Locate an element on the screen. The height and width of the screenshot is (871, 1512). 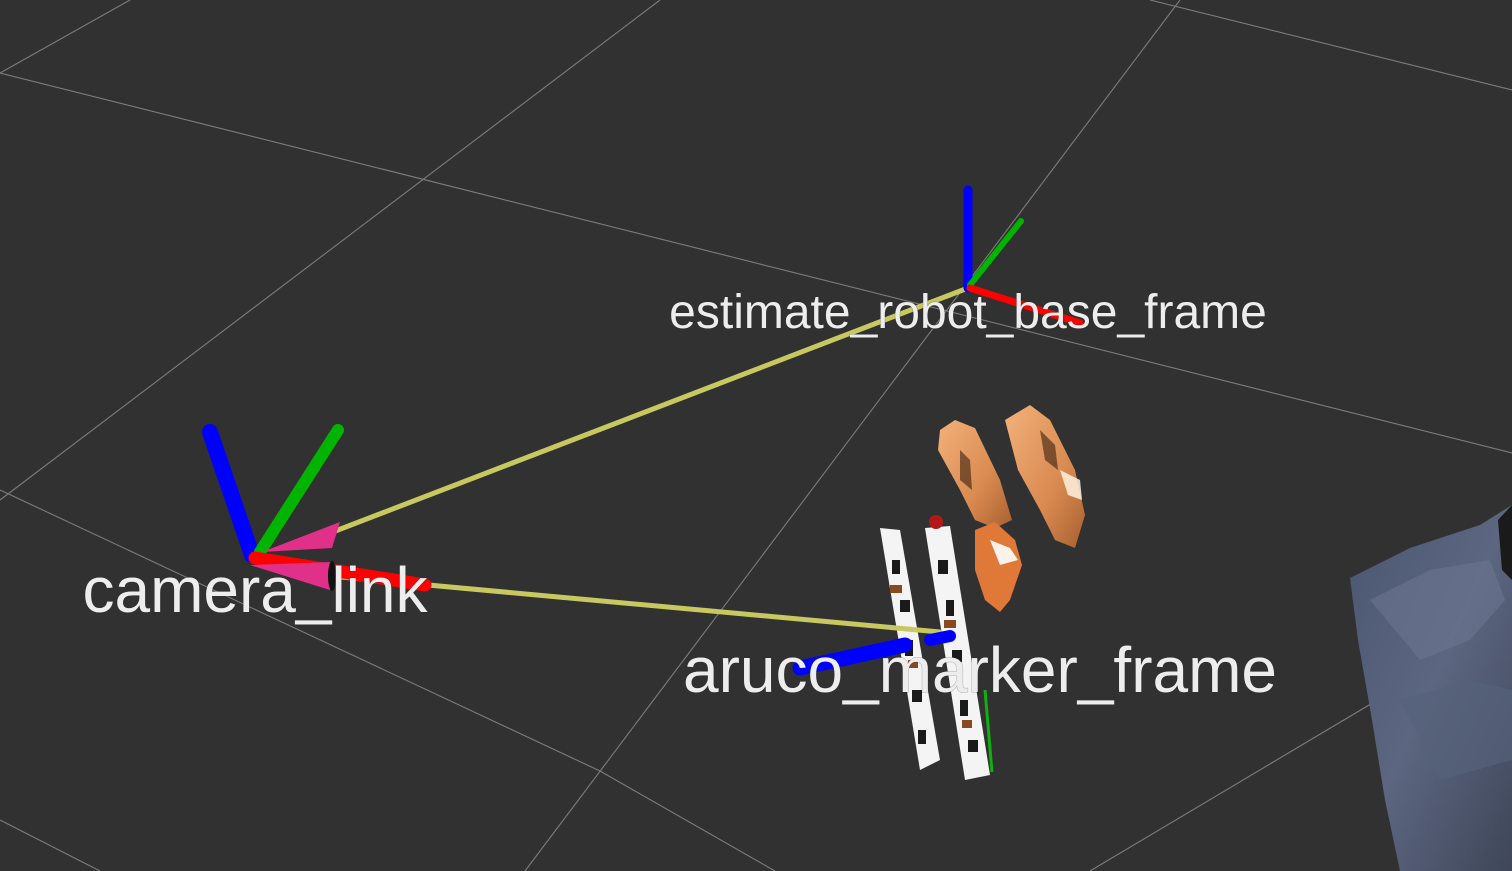
frame-label-aruco-marker: aruco_marker_frame is located at coordinates (980, 670).